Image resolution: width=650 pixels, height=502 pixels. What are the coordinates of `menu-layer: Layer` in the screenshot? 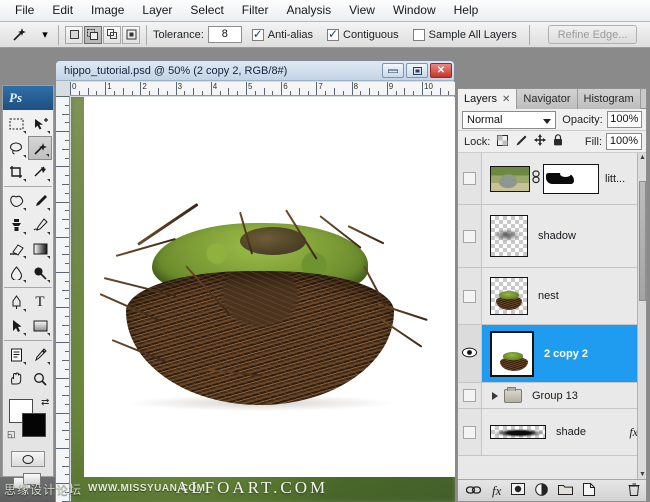 It's located at (157, 10).